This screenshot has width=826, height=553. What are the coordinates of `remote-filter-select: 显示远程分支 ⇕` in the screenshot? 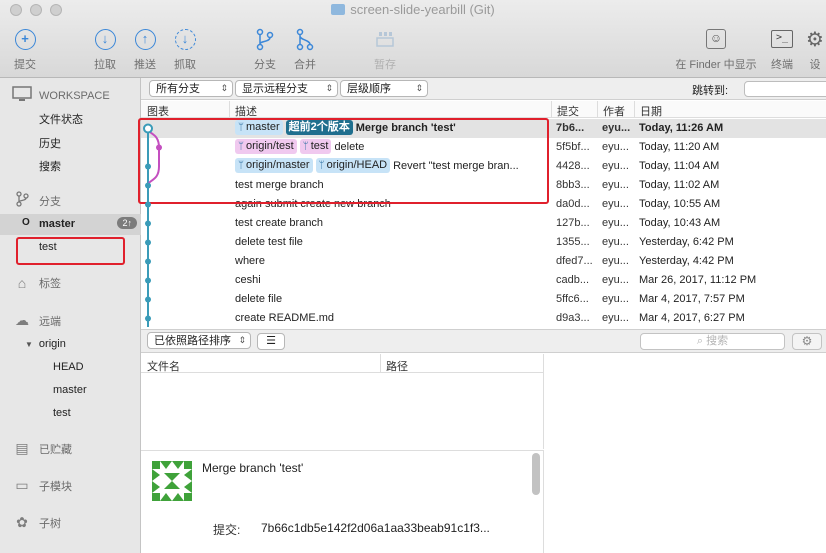 It's located at (286, 88).